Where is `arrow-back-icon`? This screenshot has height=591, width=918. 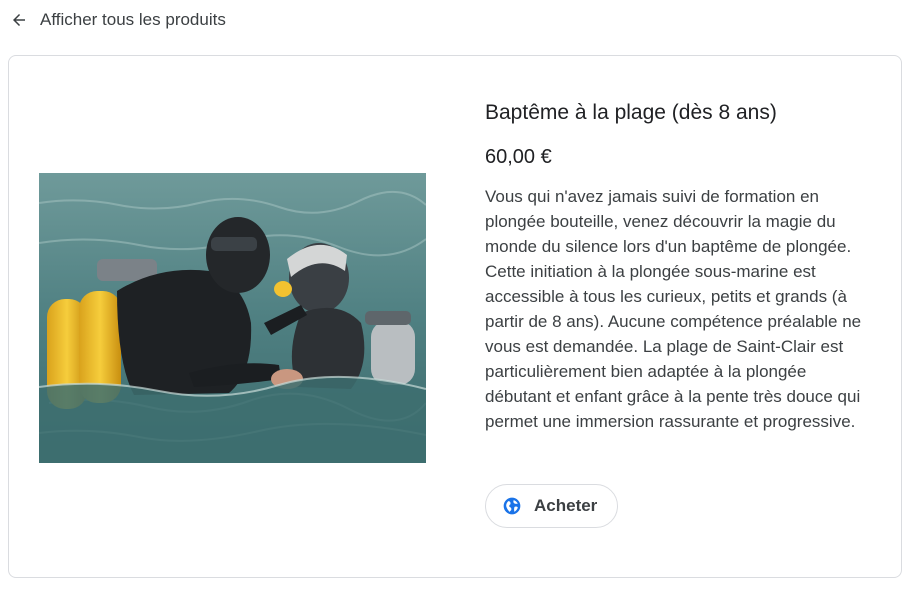 arrow-back-icon is located at coordinates (19, 20).